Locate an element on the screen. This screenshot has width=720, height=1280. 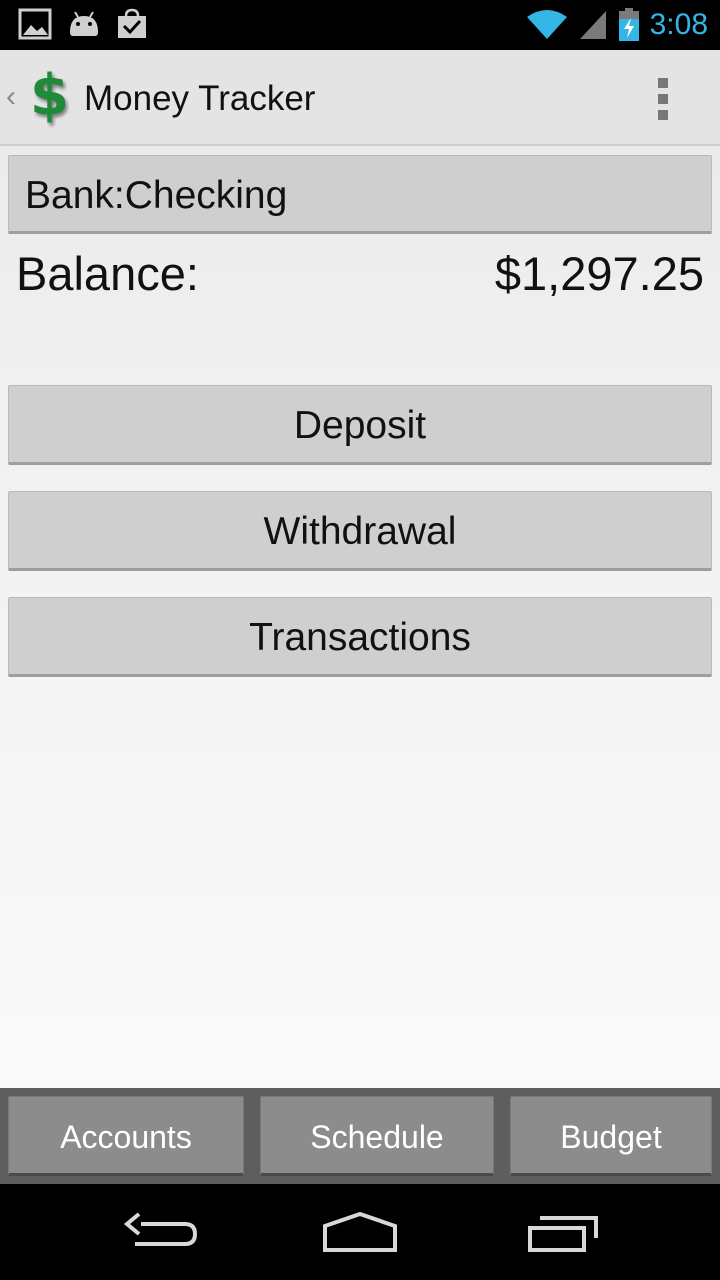
battery-charging-icon is located at coordinates (628, 24).